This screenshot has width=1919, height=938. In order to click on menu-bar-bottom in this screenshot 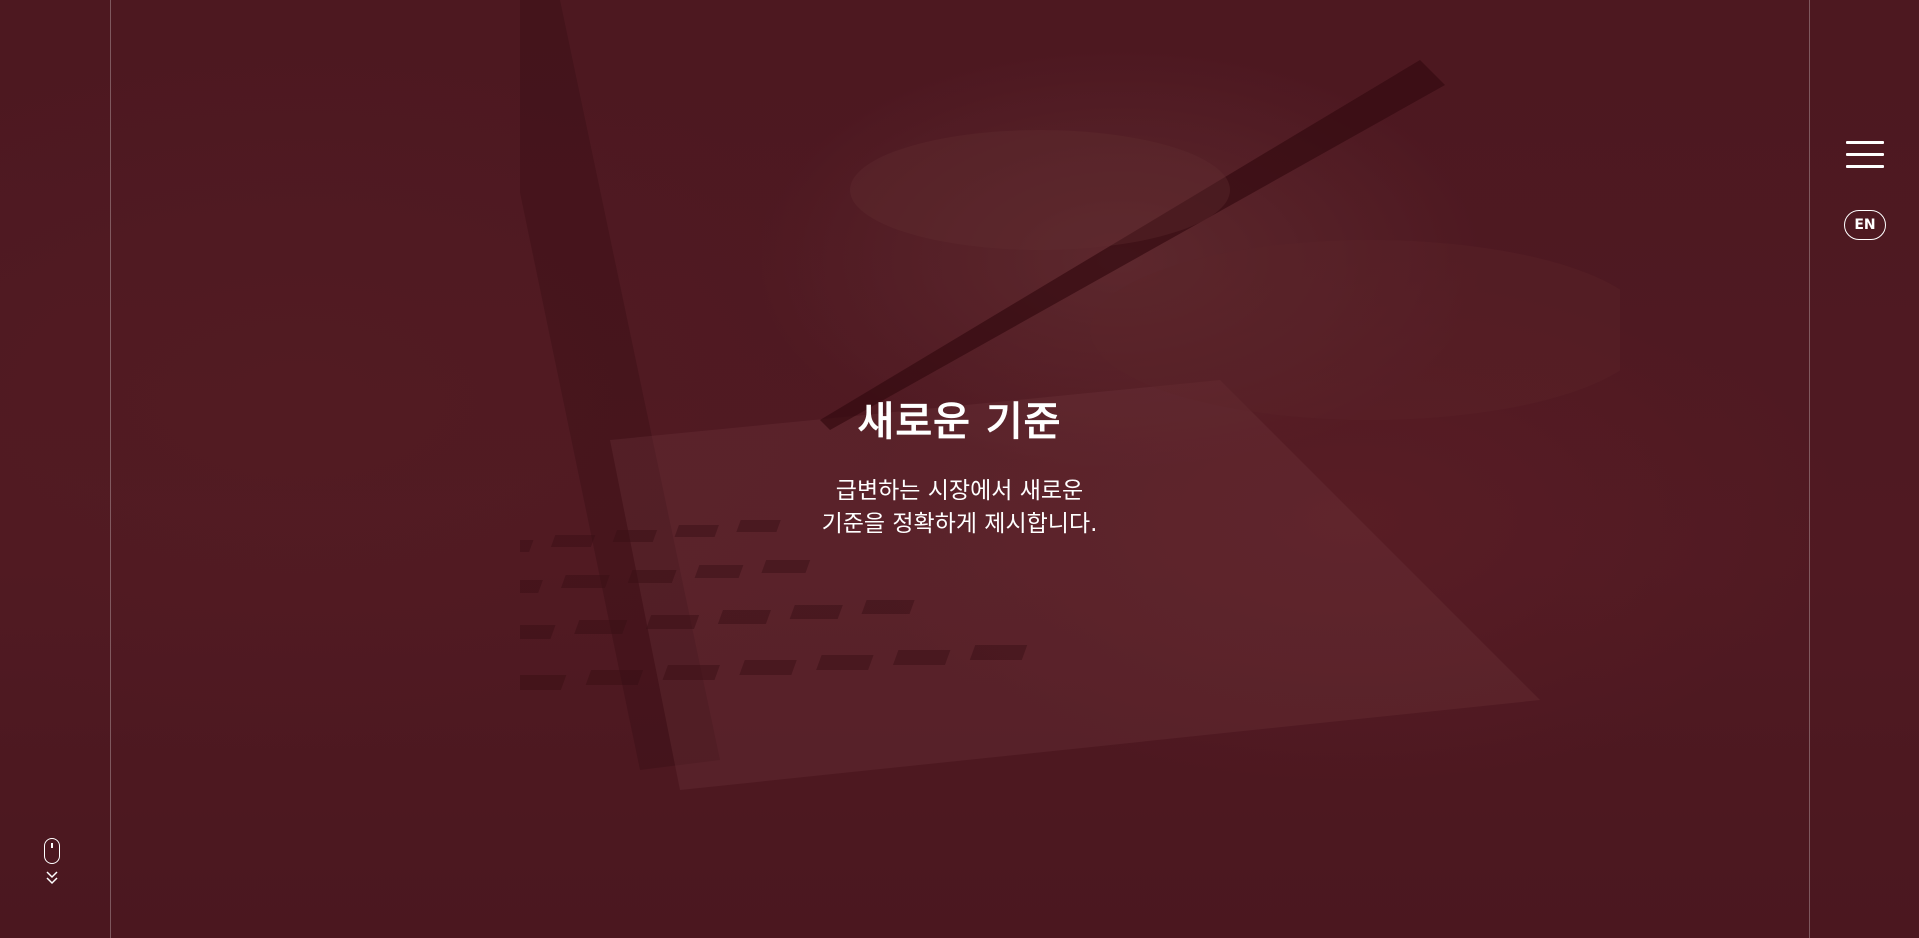, I will do `click(1865, 166)`.